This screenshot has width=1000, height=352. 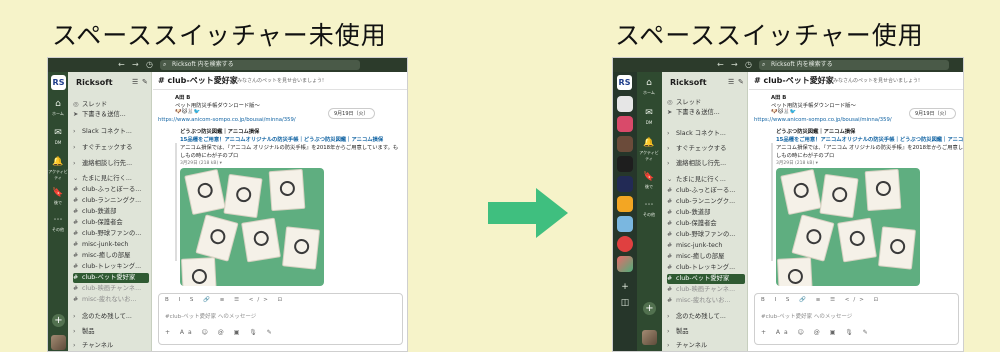 What do you see at coordinates (625, 303) in the screenshot?
I see `sidebar-toggle-icon: ◫` at bounding box center [625, 303].